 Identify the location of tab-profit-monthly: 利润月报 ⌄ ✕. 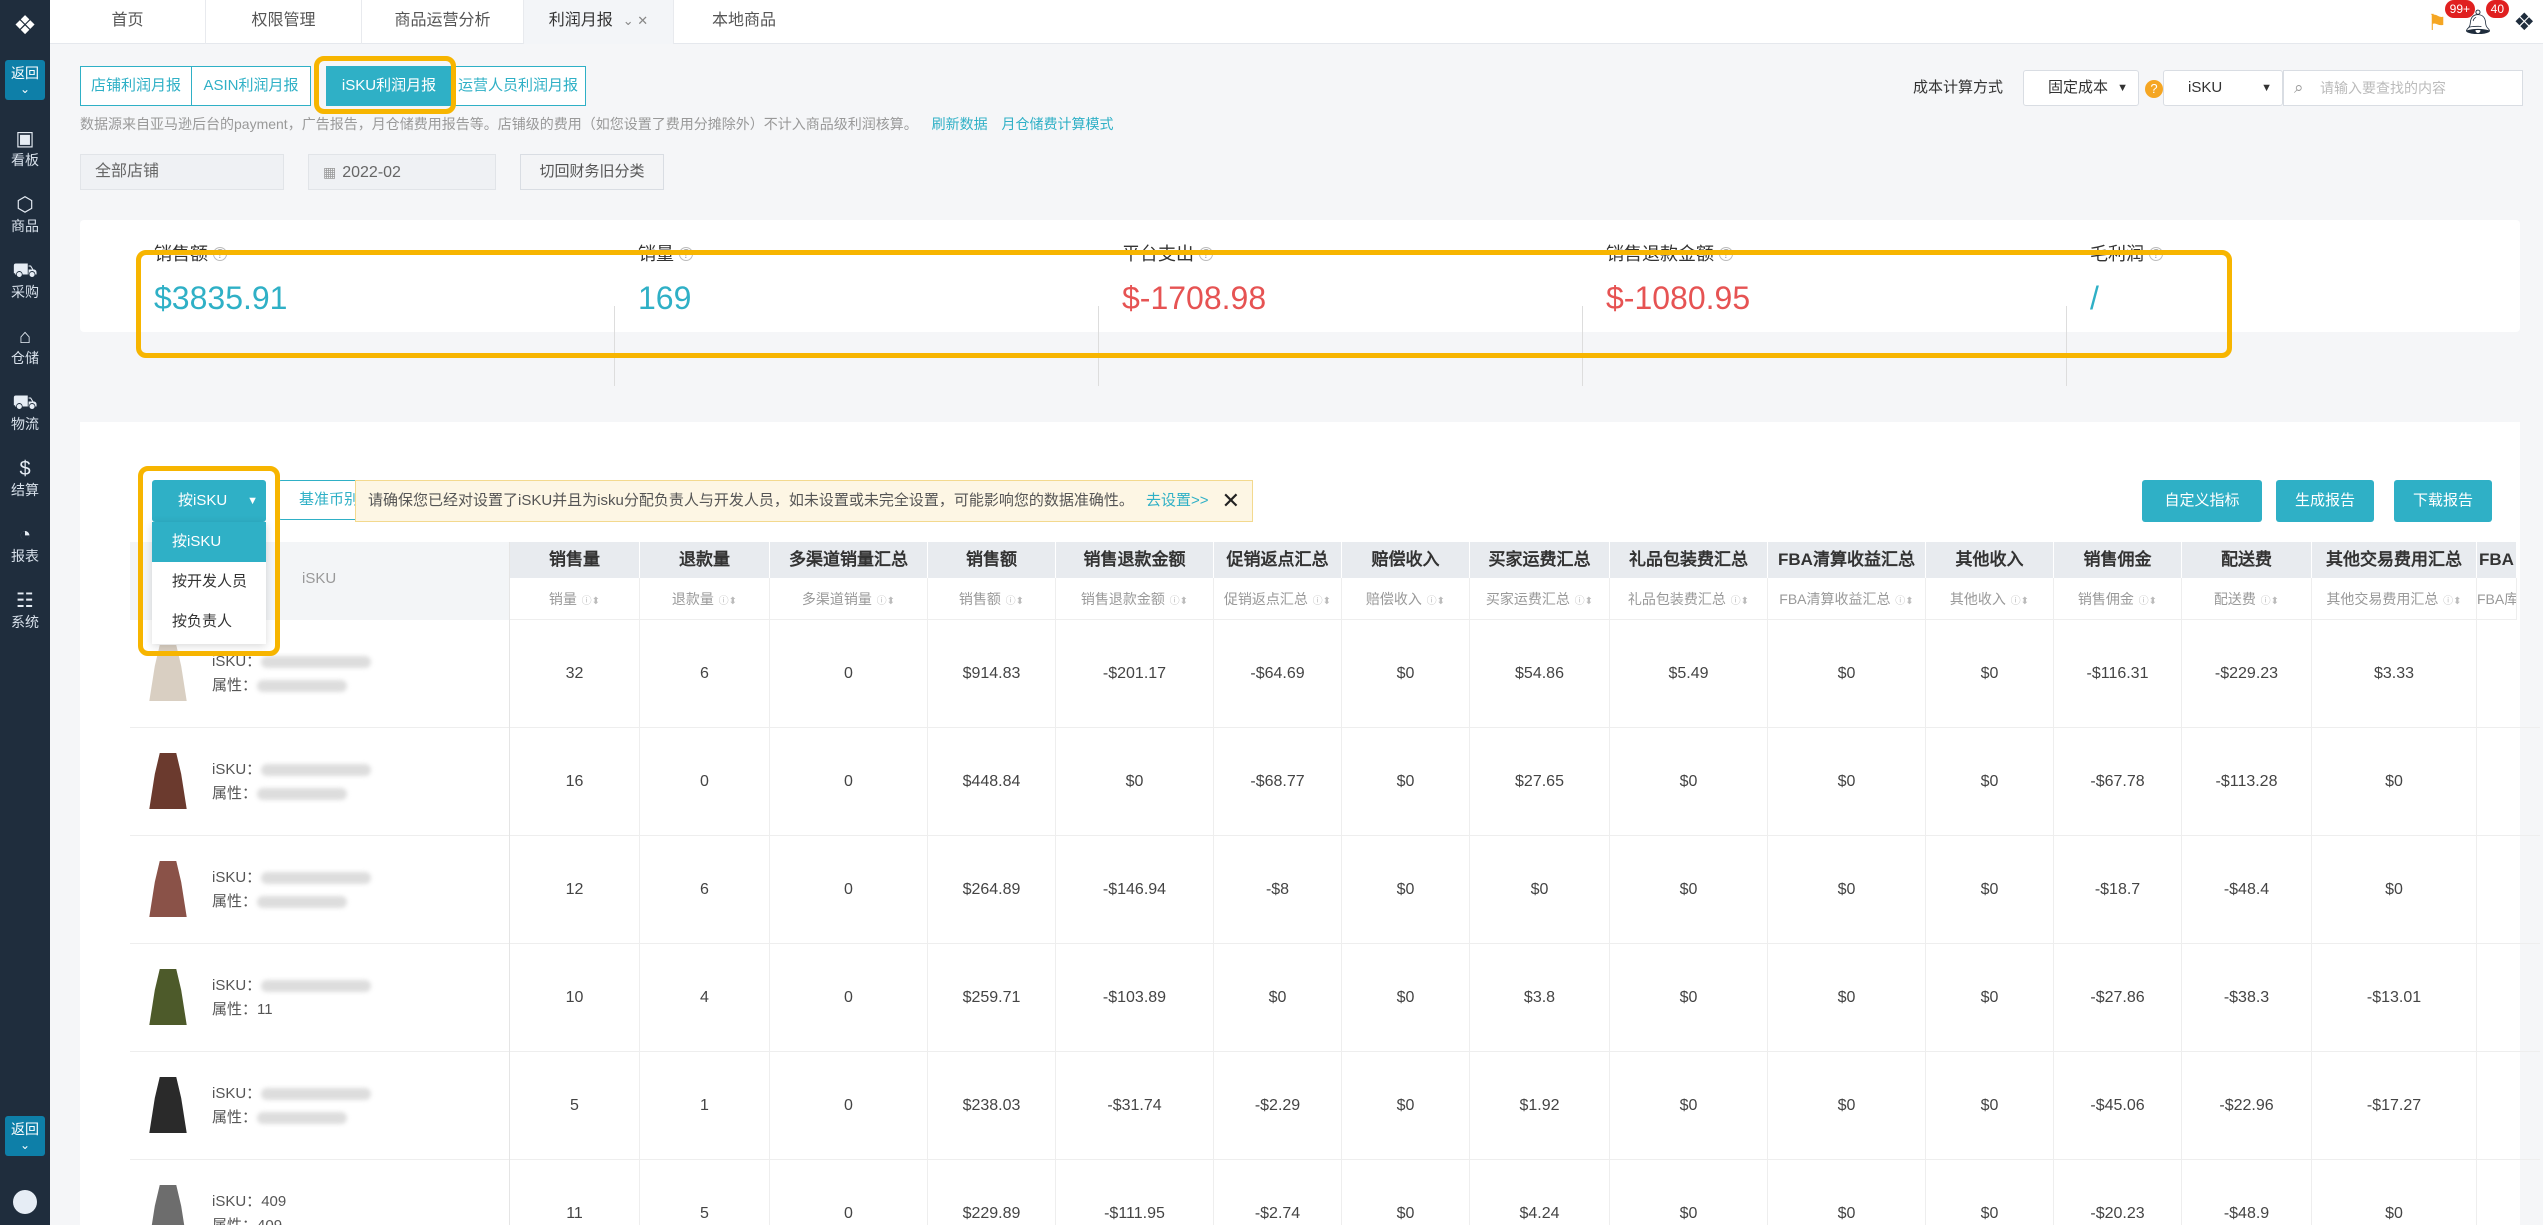
(599, 22).